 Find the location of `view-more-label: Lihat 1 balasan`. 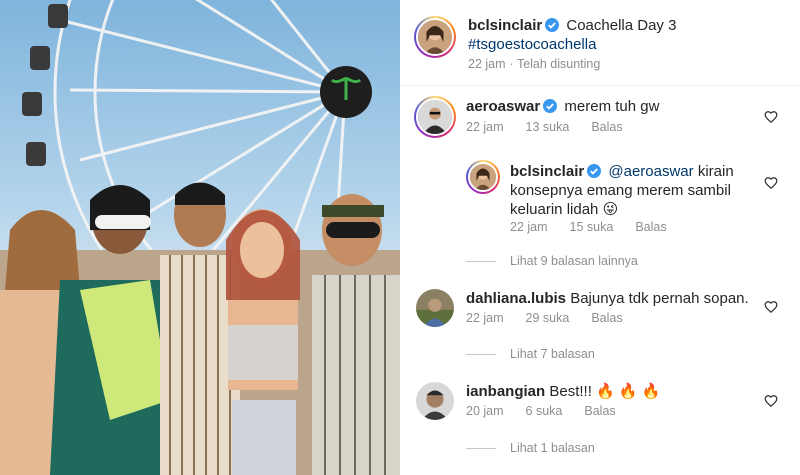

view-more-label: Lihat 1 balasan is located at coordinates (552, 448).